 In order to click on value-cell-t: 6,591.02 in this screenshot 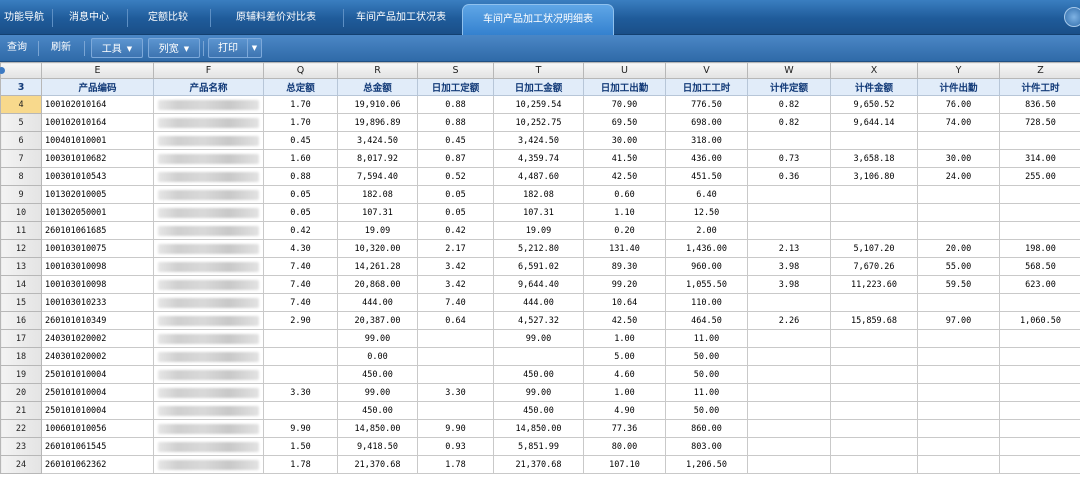, I will do `click(538, 266)`.